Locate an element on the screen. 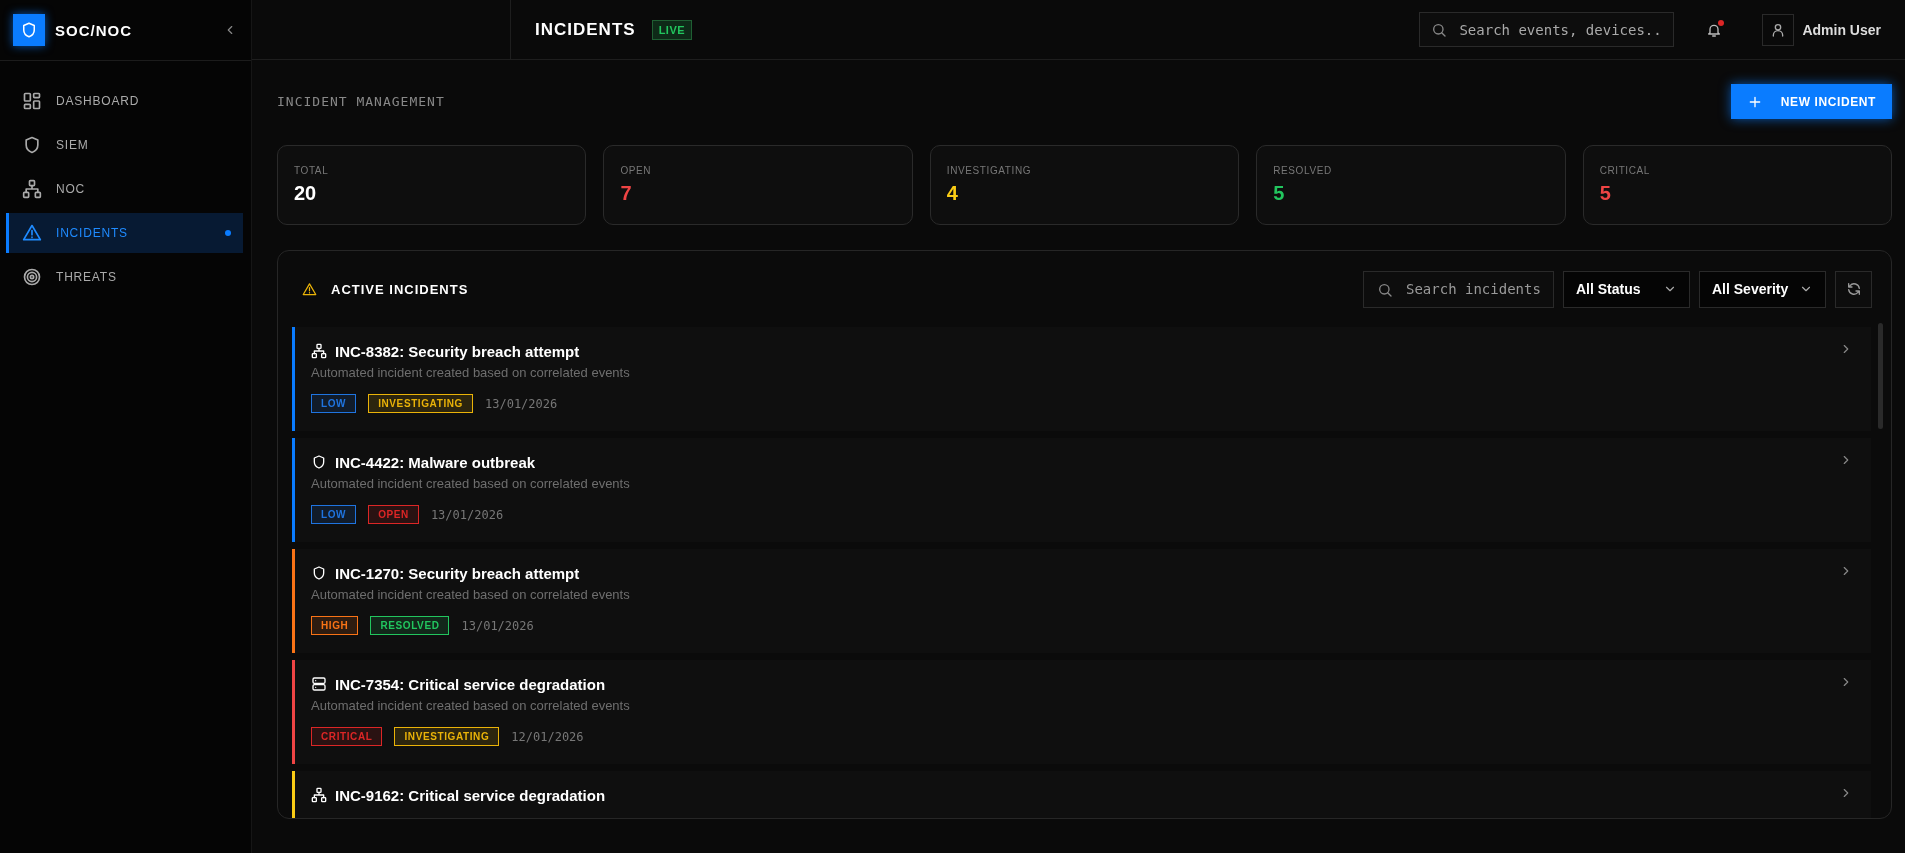 The height and width of the screenshot is (853, 1905). incident-title: INC-4422: Malware outbreak is located at coordinates (436, 462).